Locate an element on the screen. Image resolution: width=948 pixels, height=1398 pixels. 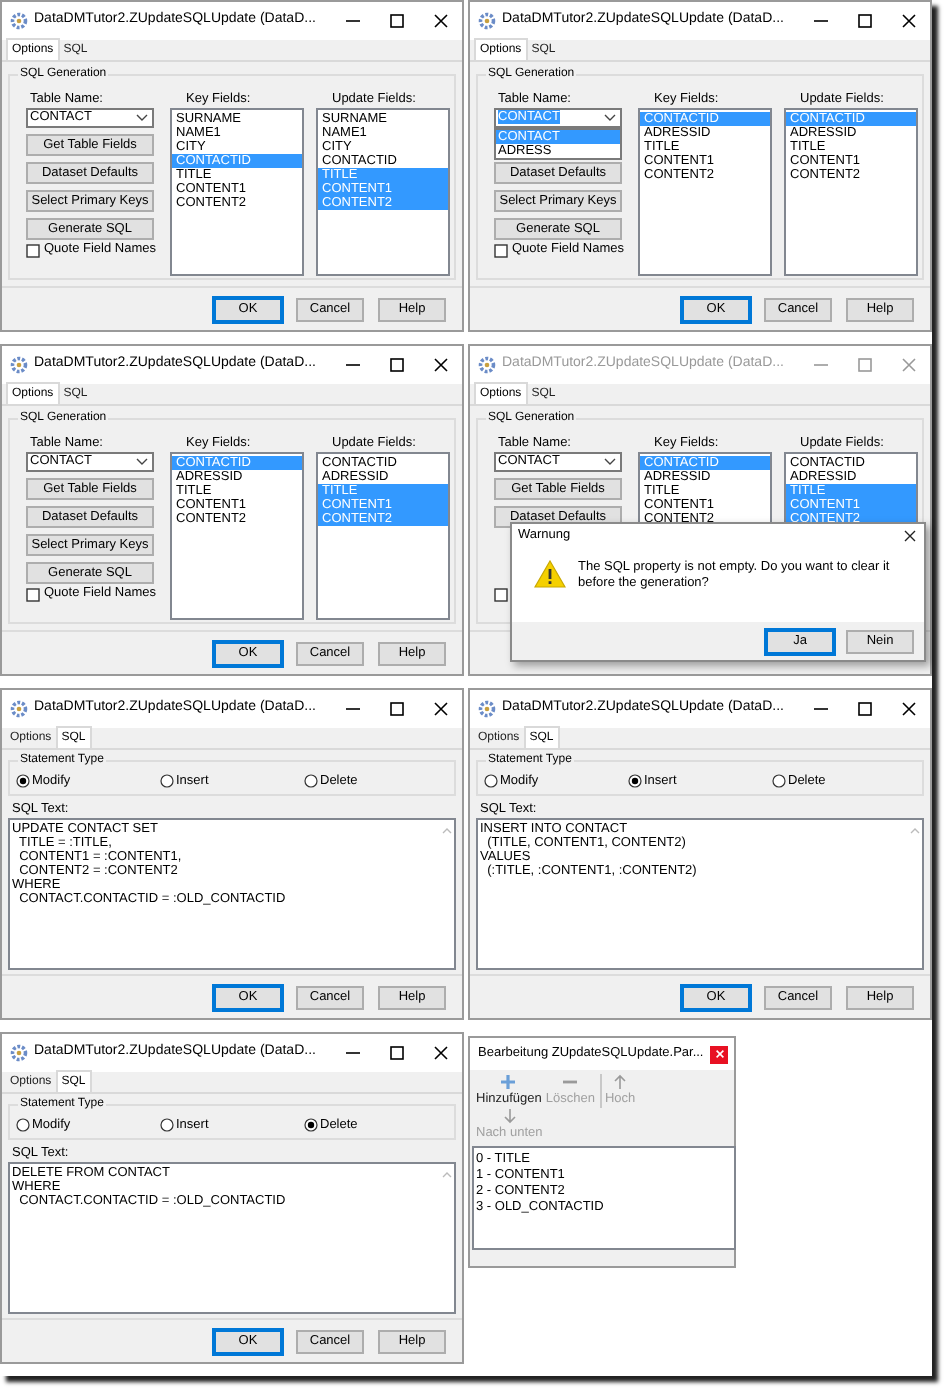
plus-icon is located at coordinates (508, 1082).